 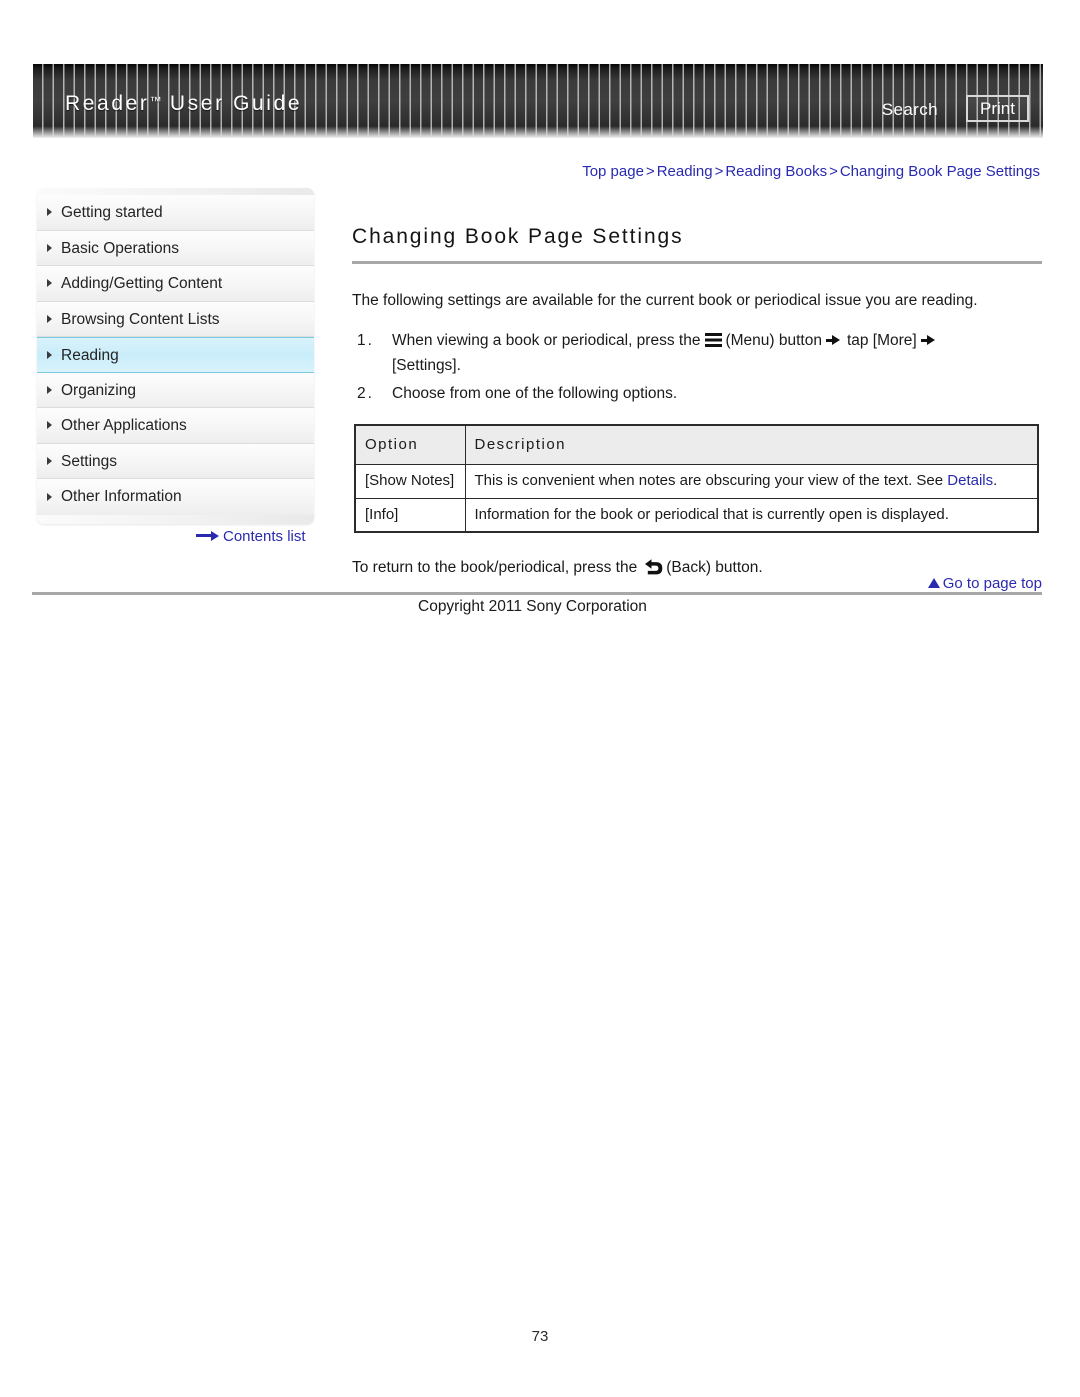 I want to click on sidebar-item-reading: Reading, so click(x=175, y=355).